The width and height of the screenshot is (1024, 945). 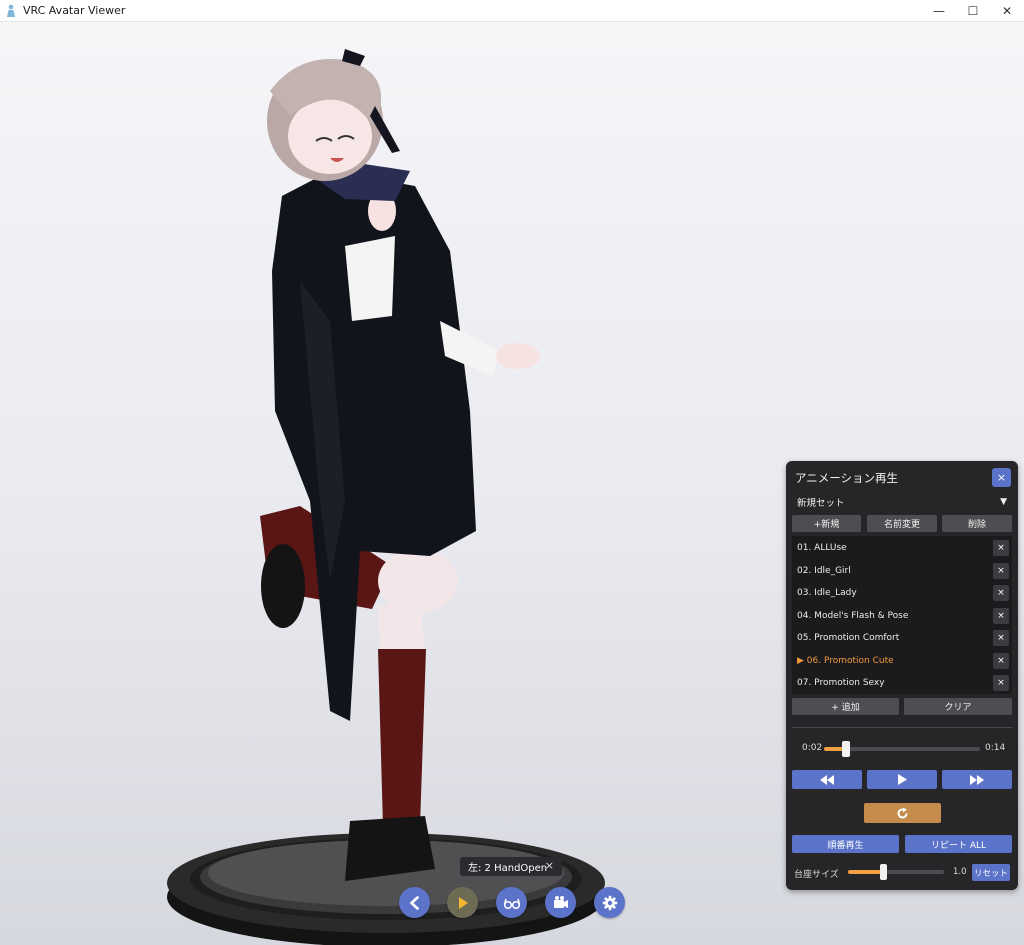 I want to click on base-size-label: 台座サイズ, so click(x=816, y=875).